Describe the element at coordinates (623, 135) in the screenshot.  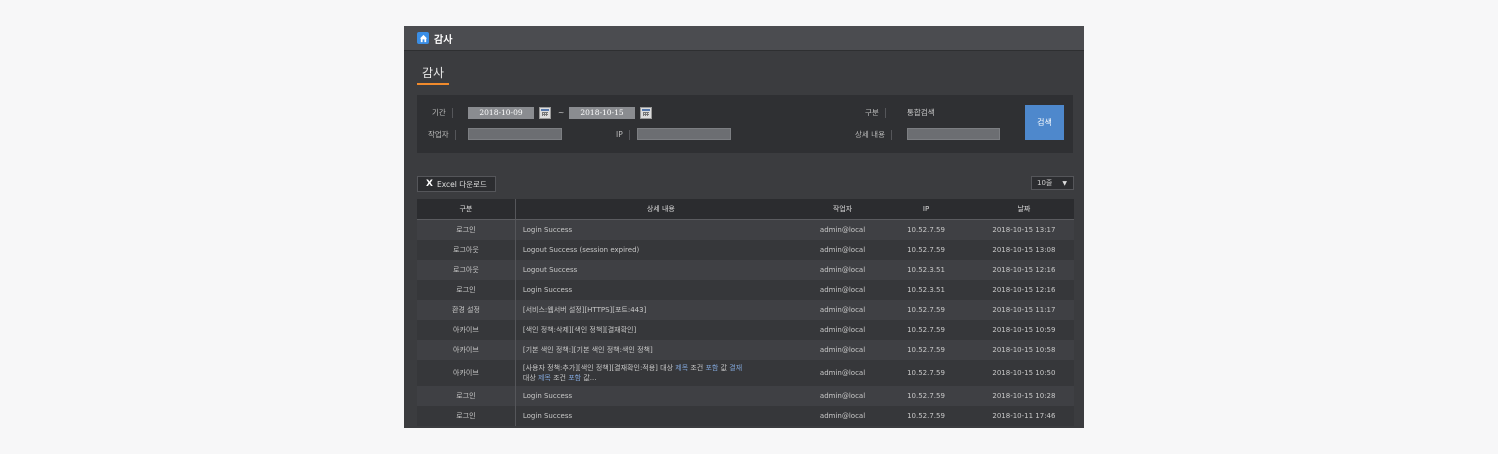
I see `ip-label: IP` at that location.